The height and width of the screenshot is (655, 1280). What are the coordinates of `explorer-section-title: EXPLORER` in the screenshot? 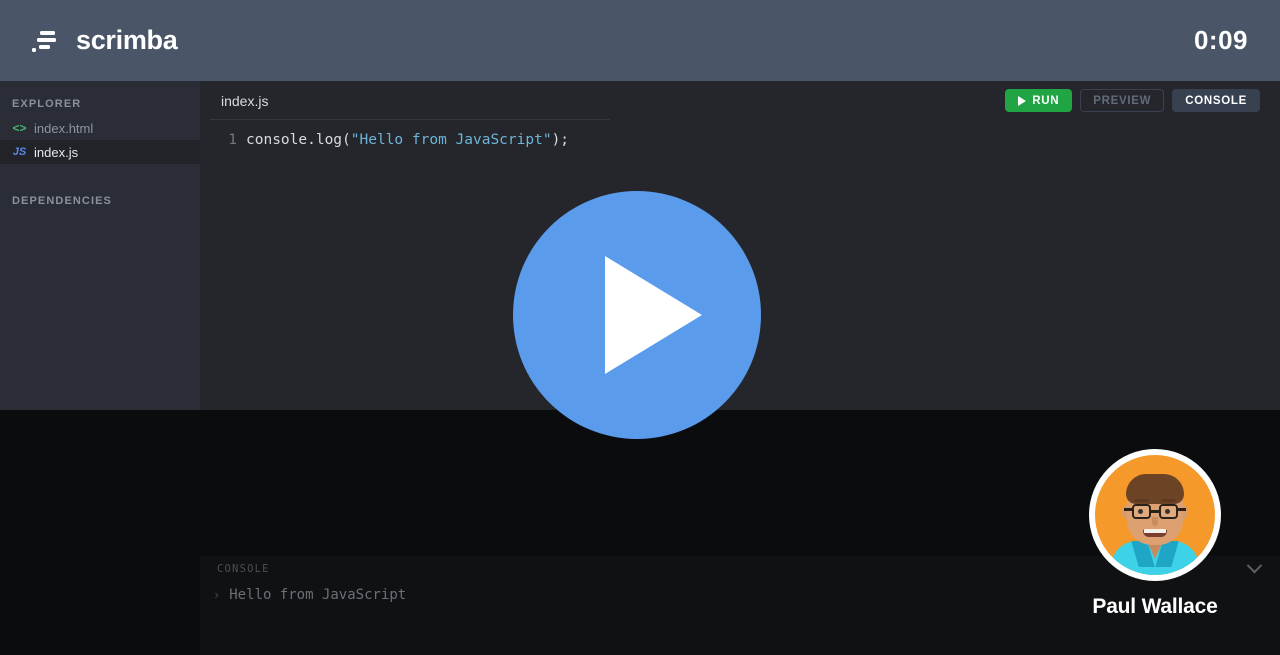 It's located at (47, 104).